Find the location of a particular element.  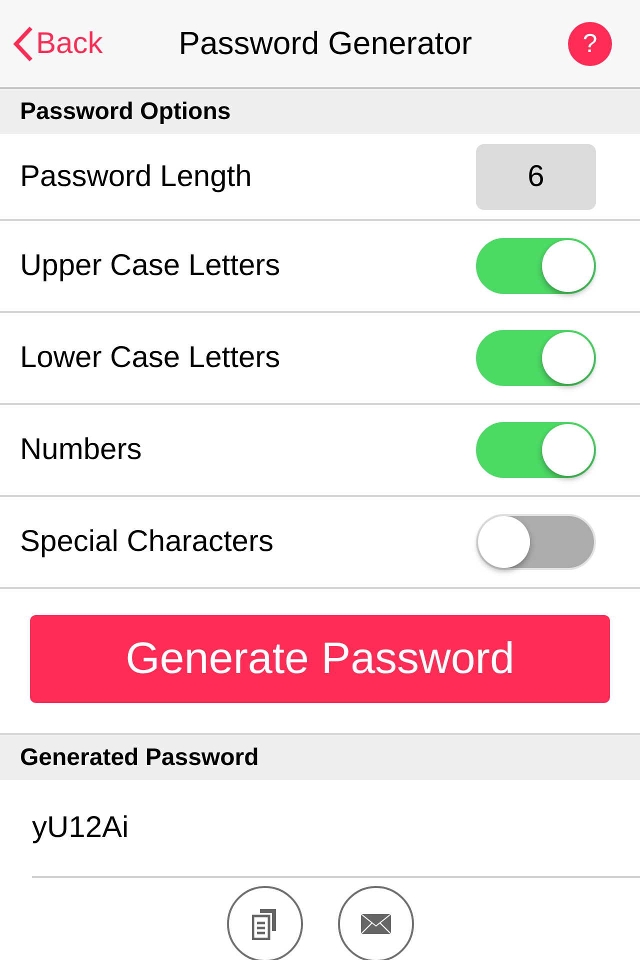

envelope-icon is located at coordinates (375, 924).